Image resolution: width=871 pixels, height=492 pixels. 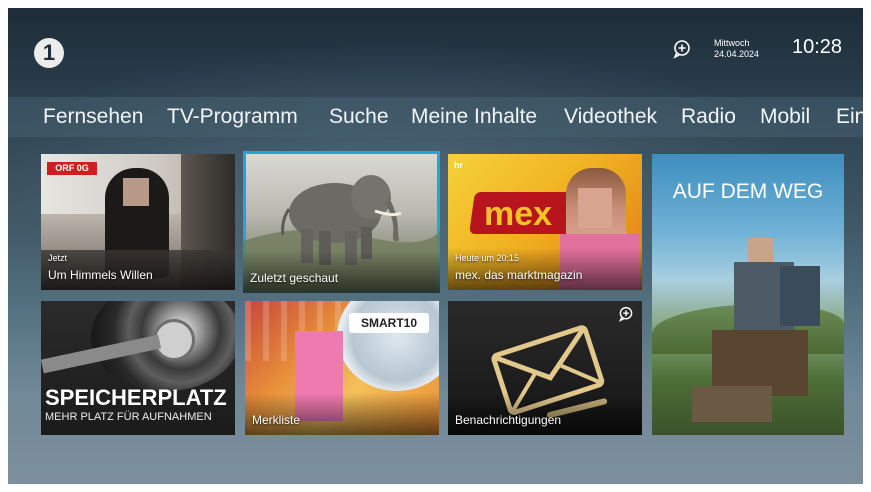 I want to click on tile-label: Um Himmels Willen, so click(x=100, y=275).